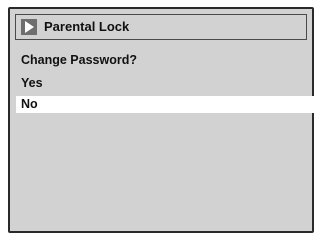 The image size is (323, 241). What do you see at coordinates (29, 27) in the screenshot?
I see `play-triangle-icon` at bounding box center [29, 27].